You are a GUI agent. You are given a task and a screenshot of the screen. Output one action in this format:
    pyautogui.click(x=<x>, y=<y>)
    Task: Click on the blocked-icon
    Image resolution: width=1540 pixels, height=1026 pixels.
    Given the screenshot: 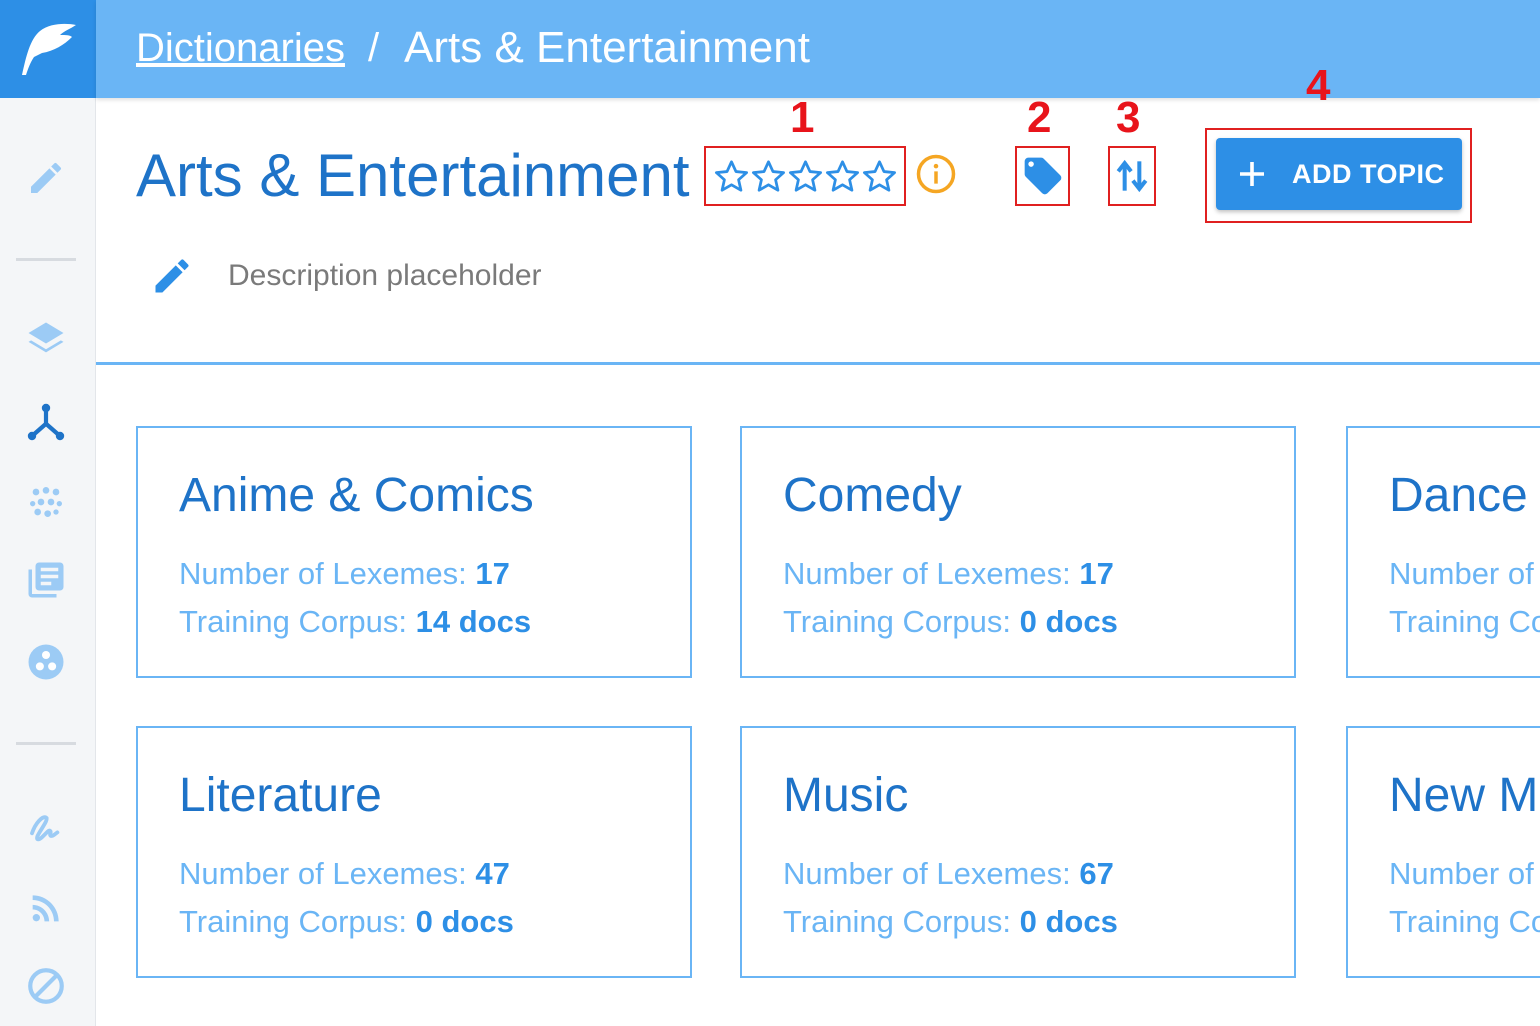 What is the action you would take?
    pyautogui.click(x=46, y=986)
    